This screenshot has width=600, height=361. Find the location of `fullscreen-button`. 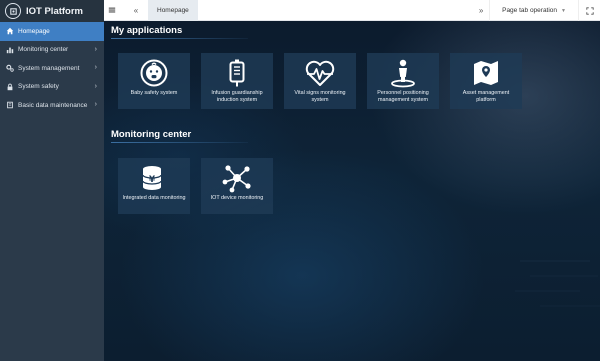

fullscreen-button is located at coordinates (589, 10).